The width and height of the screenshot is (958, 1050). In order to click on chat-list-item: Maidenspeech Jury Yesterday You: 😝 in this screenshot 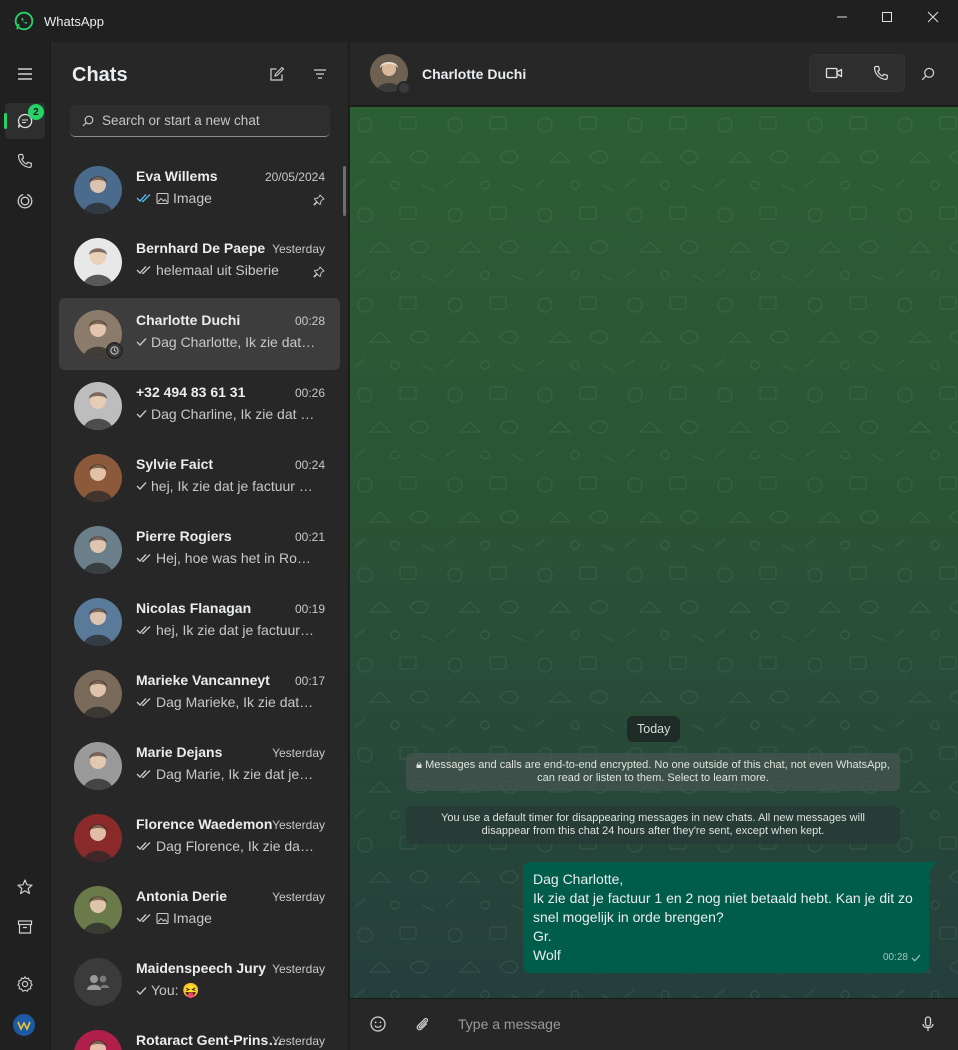, I will do `click(199, 982)`.